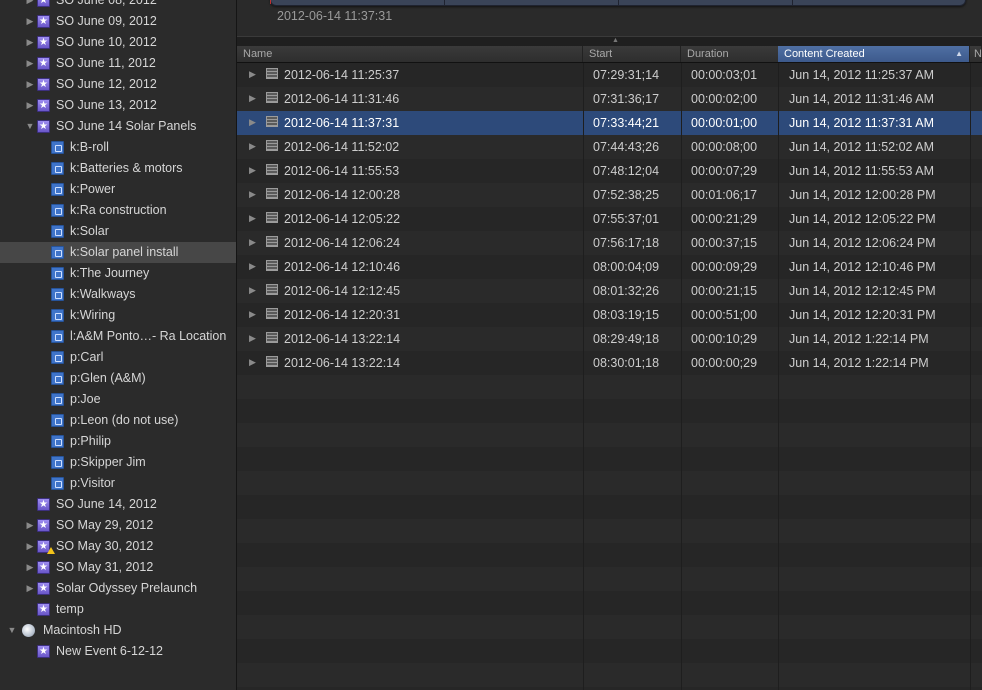  What do you see at coordinates (118, 315) in the screenshot?
I see `sidebar-keyword-collection: k:Wiring` at bounding box center [118, 315].